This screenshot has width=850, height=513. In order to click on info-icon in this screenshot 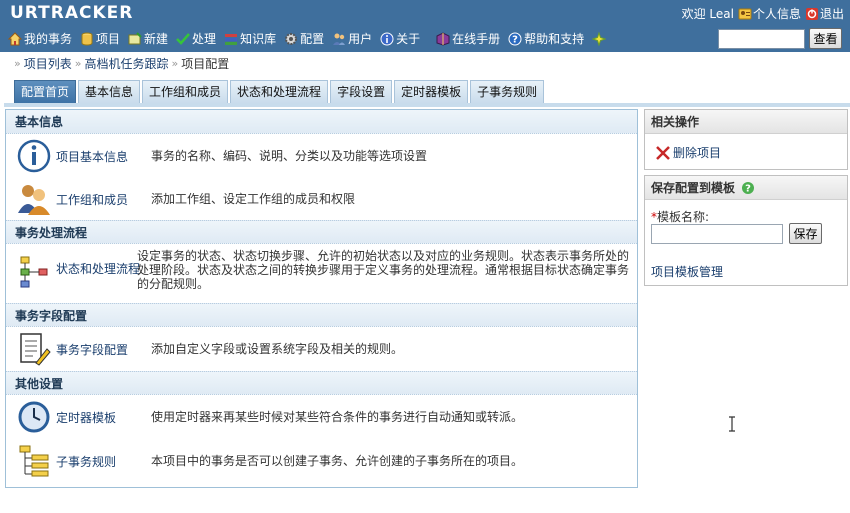, I will do `click(387, 38)`.